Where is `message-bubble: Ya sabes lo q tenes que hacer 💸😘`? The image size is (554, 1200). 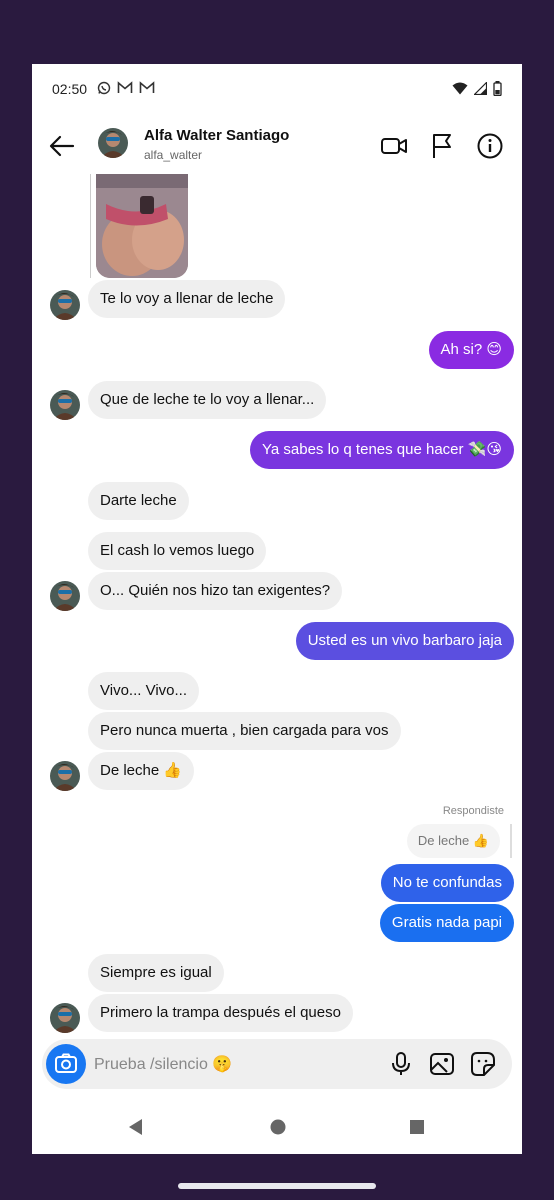 message-bubble: Ya sabes lo q tenes que hacer 💸😘 is located at coordinates (381, 450).